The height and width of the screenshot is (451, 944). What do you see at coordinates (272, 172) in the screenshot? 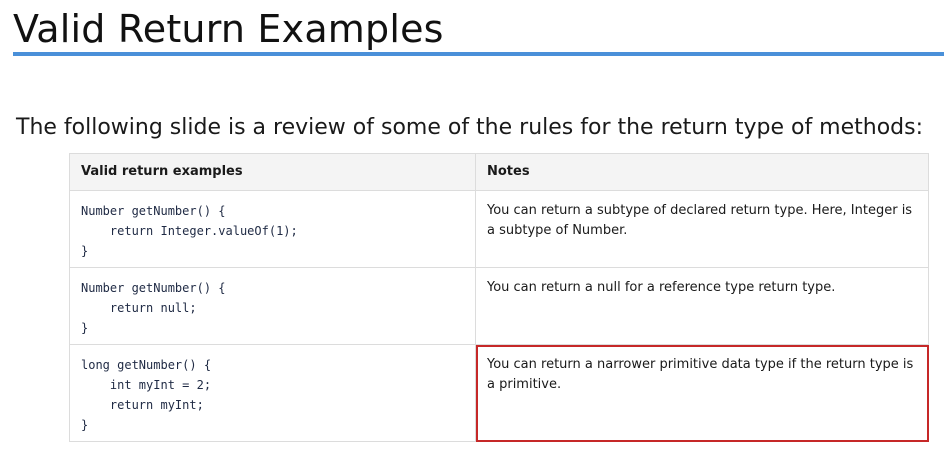
I see `header-valid-return-examples: Valid return examples` at bounding box center [272, 172].